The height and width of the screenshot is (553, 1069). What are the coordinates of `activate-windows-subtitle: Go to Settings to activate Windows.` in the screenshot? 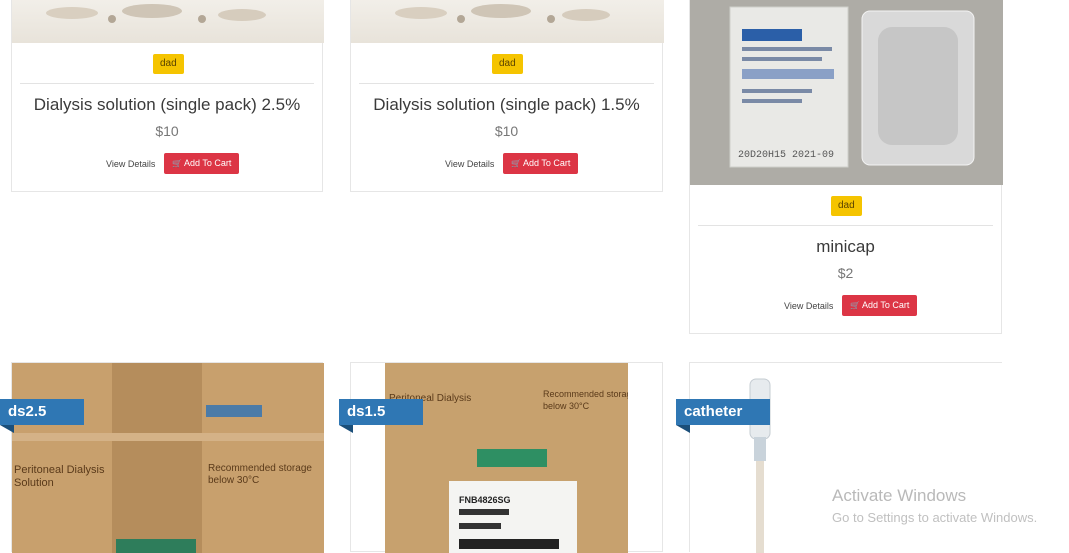 It's located at (935, 517).